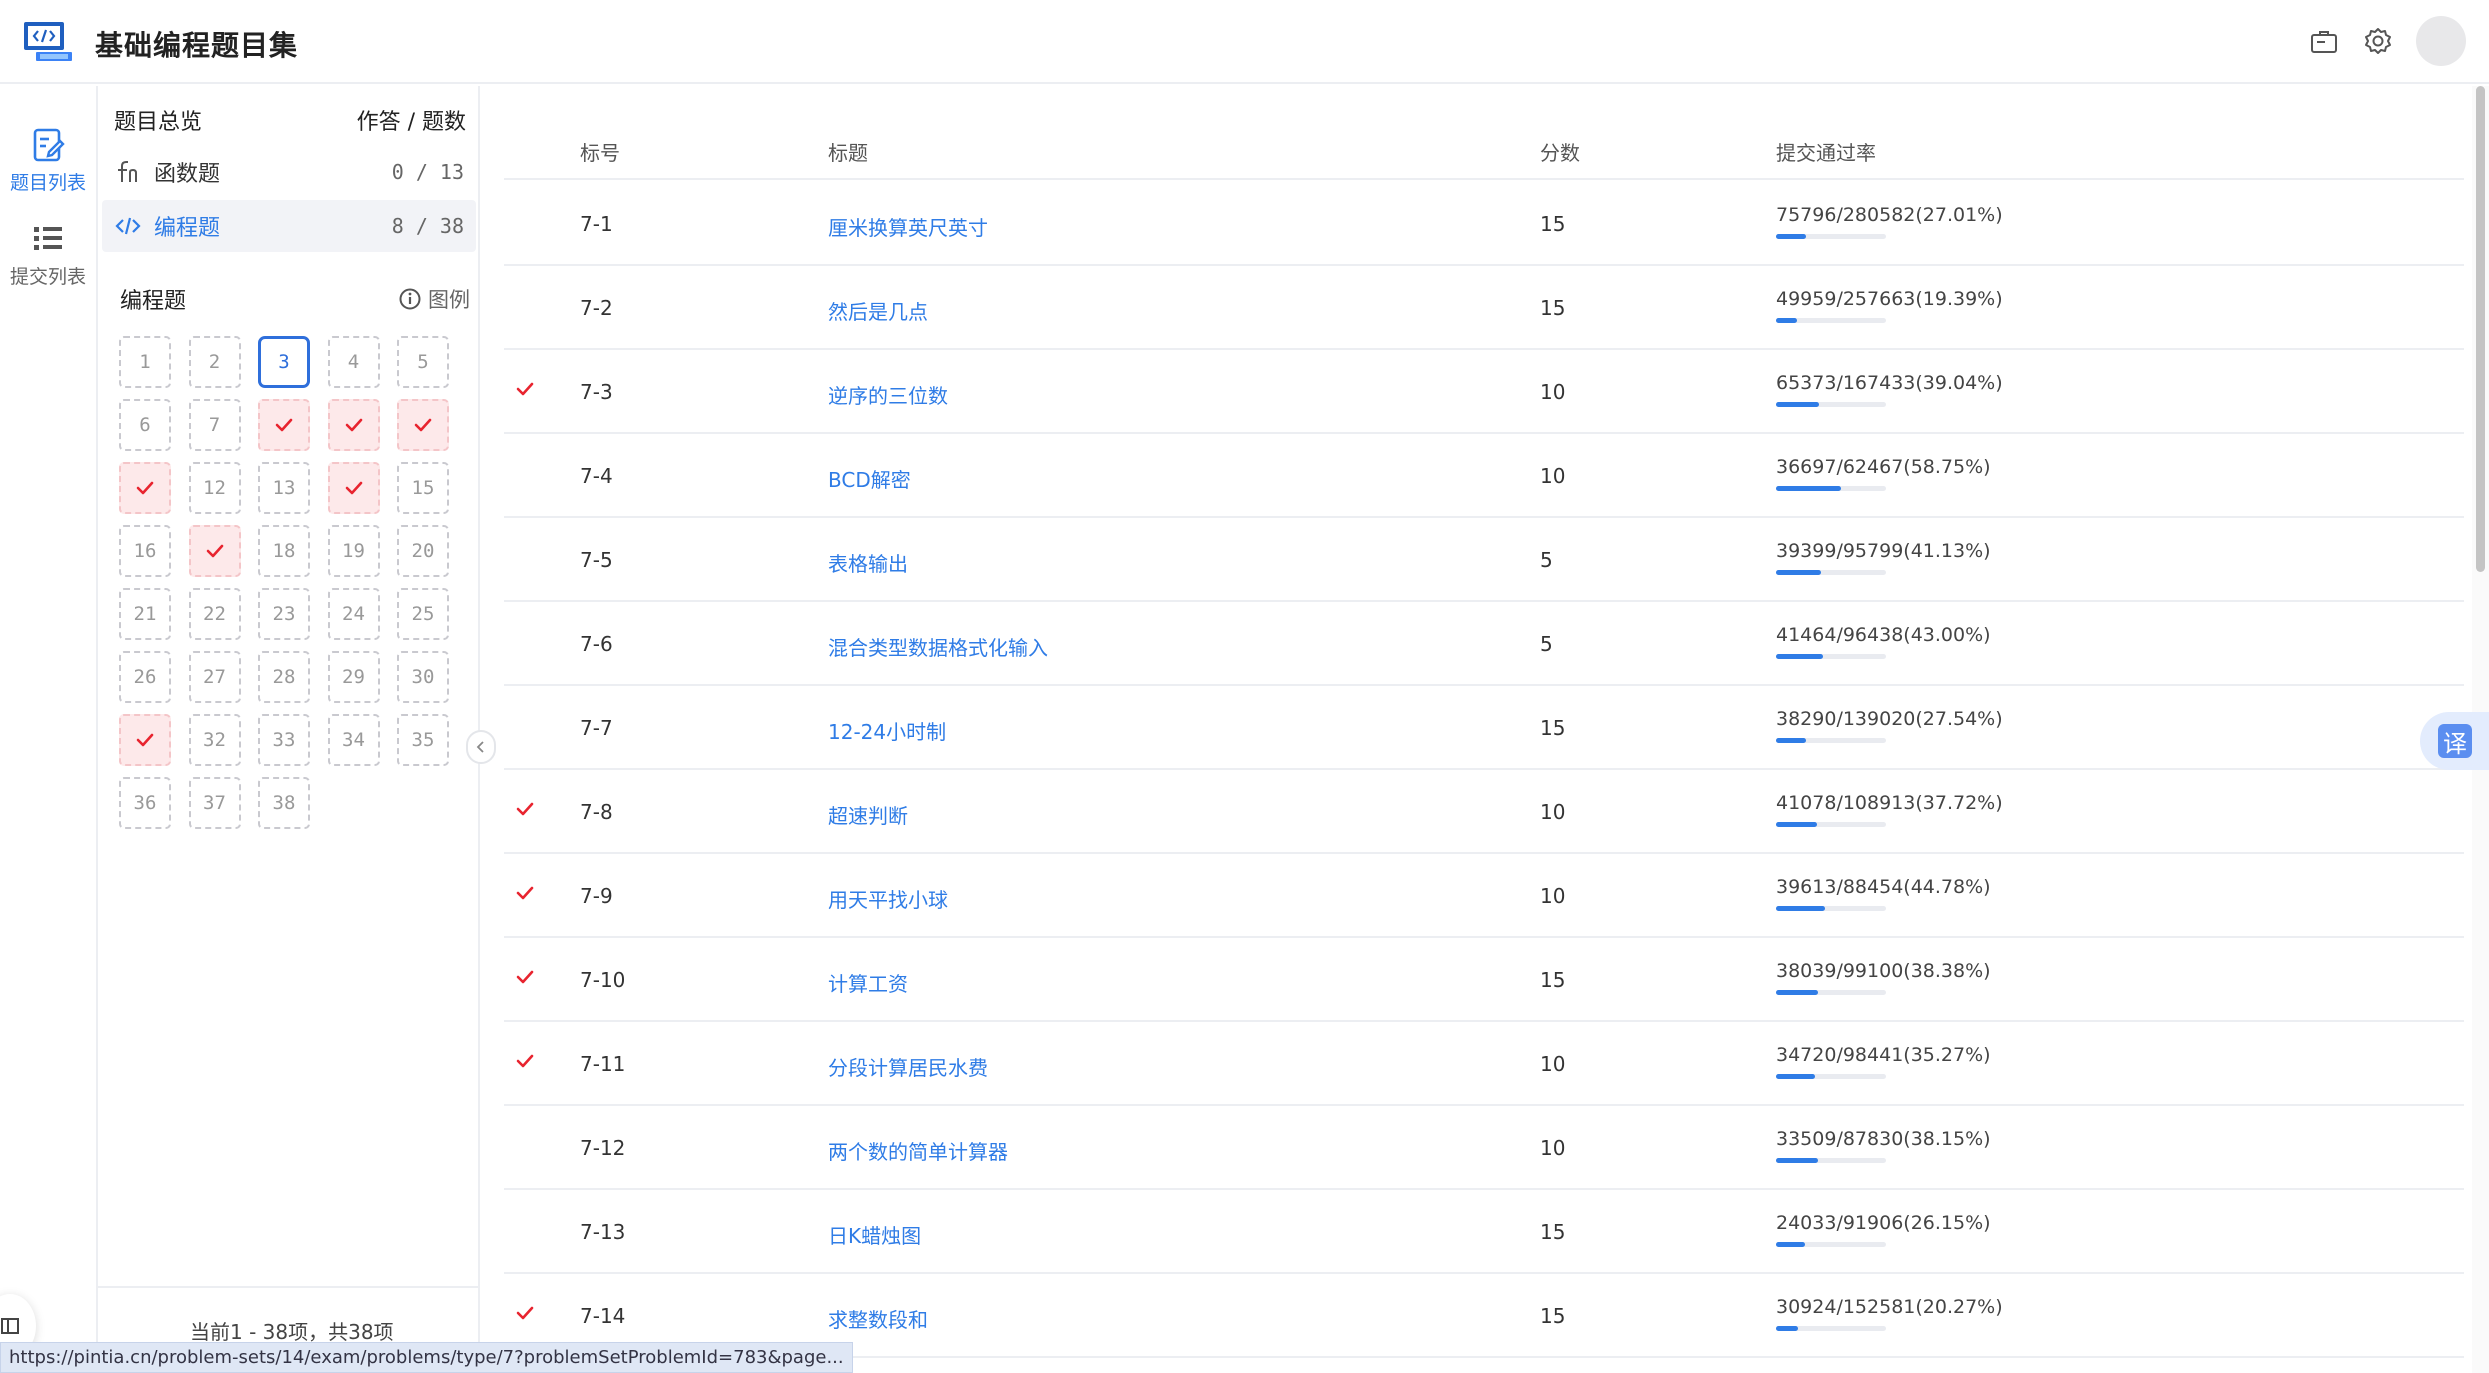 This screenshot has width=2489, height=1373. I want to click on type-function: 函数题 0 / 13, so click(289, 172).